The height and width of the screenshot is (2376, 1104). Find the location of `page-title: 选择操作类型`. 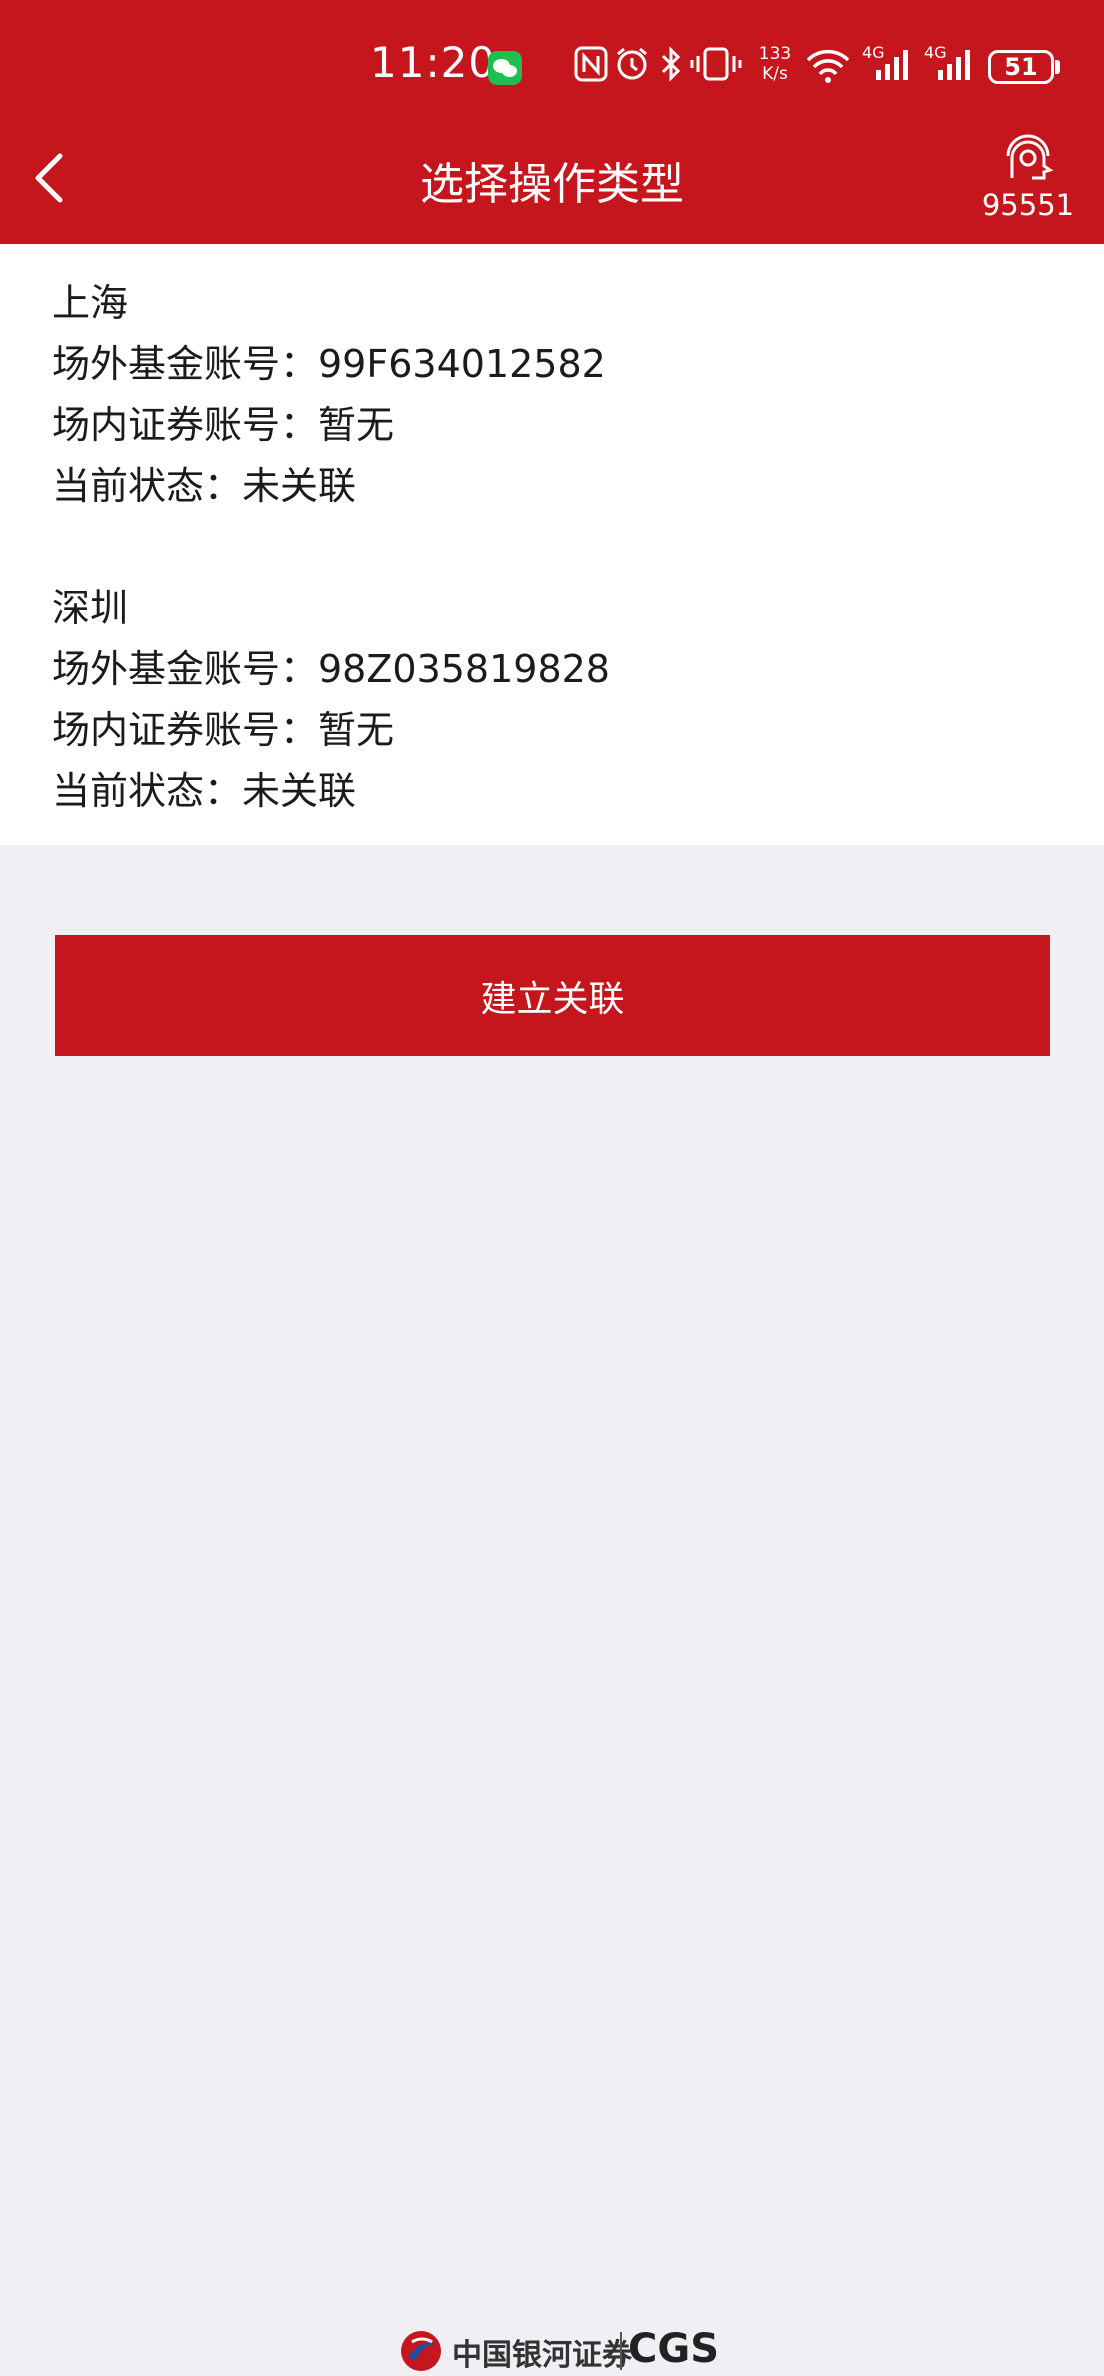

page-title: 选择操作类型 is located at coordinates (552, 184).